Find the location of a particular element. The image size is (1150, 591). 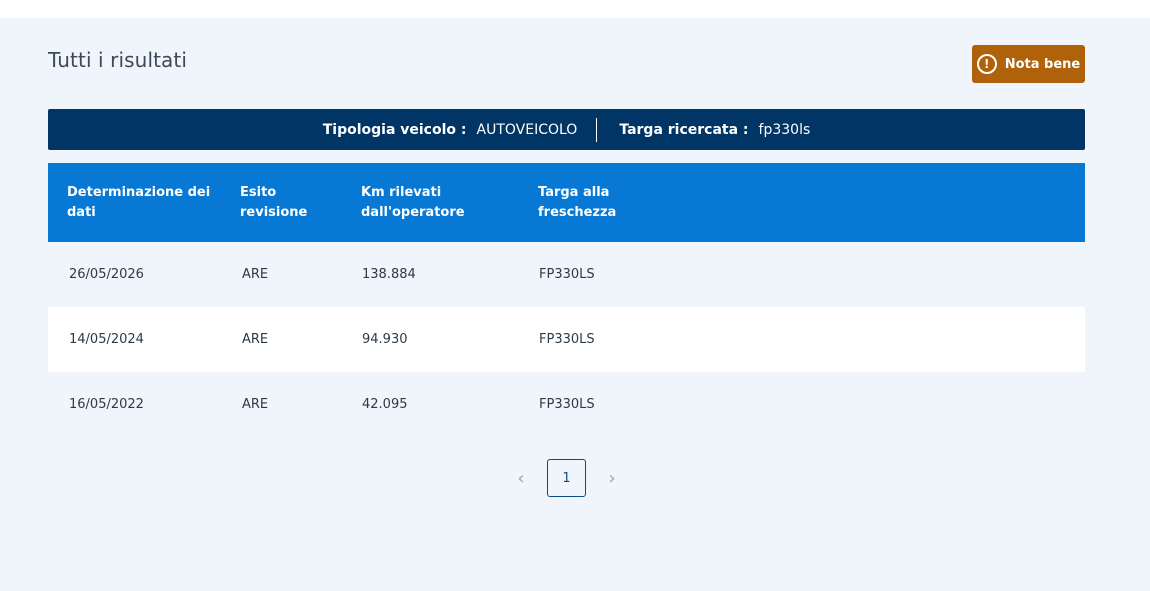

chevron-left-icon: ‹ is located at coordinates (521, 478).